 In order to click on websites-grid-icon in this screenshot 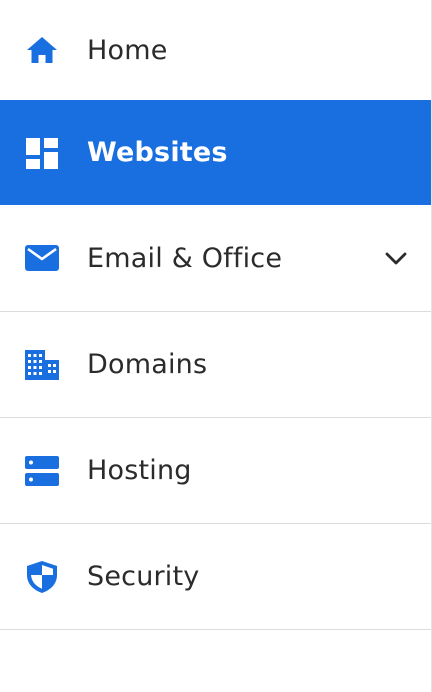, I will do `click(42, 153)`.